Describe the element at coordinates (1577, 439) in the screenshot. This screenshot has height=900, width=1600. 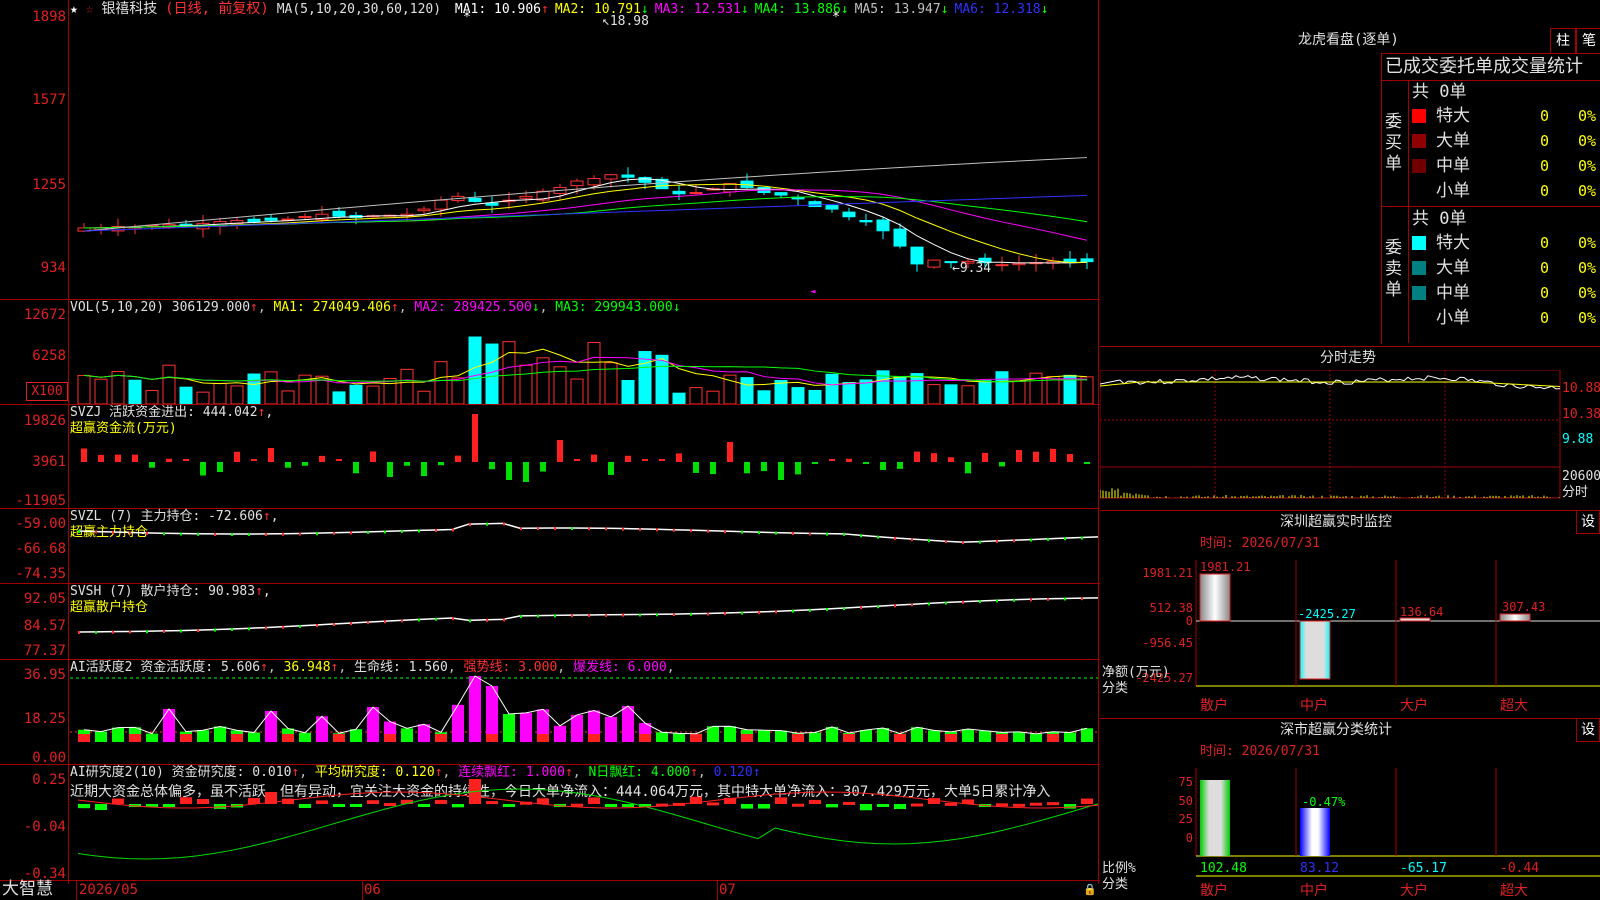
I see `intraday-price-2: 9.88` at that location.